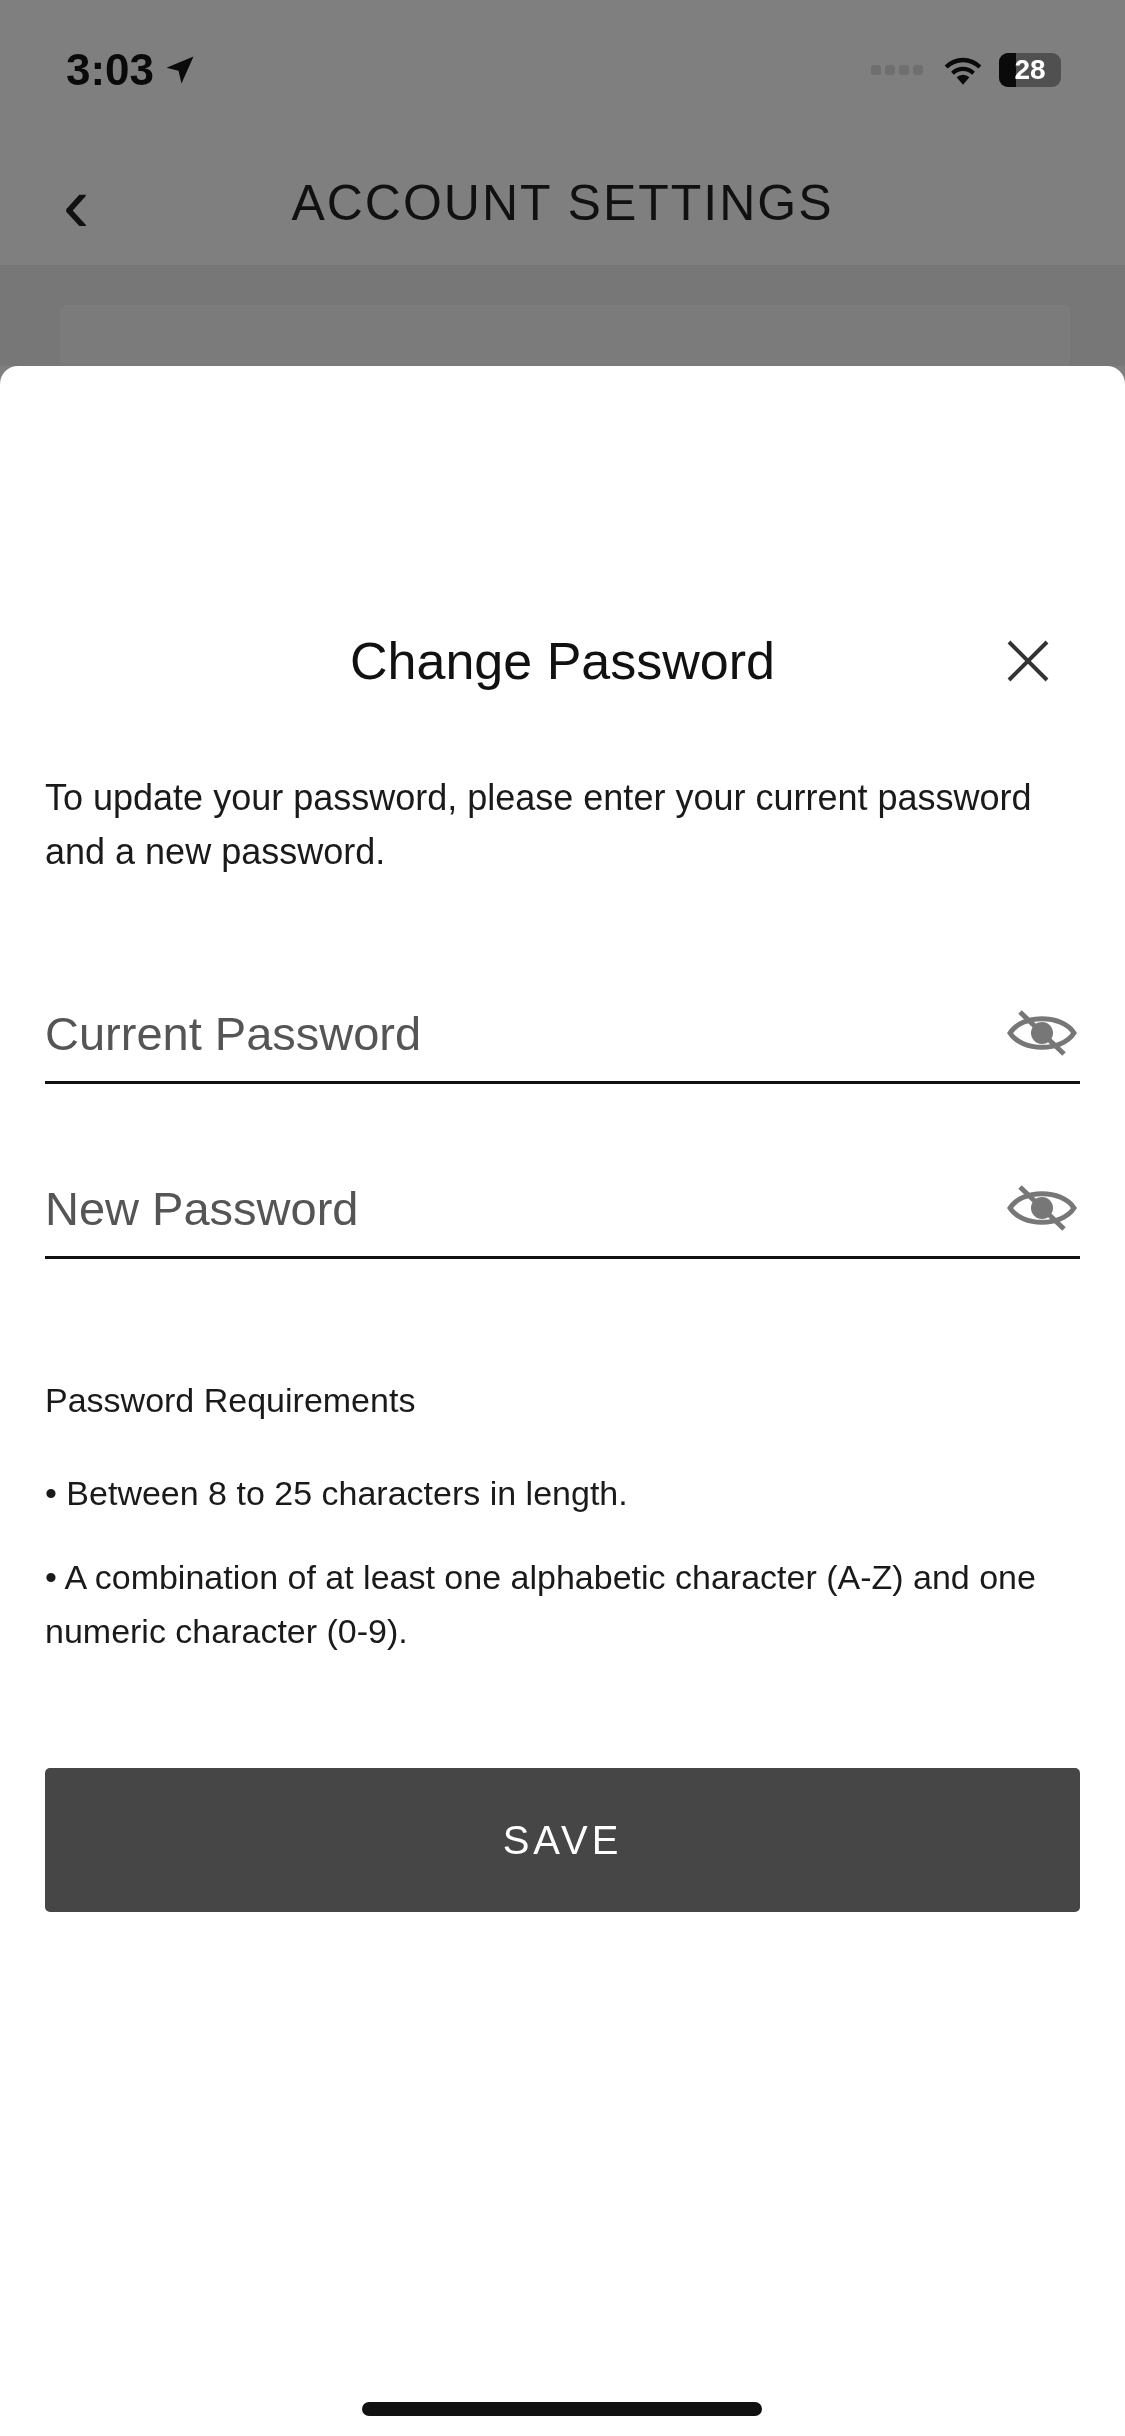 The image size is (1125, 2436). Describe the element at coordinates (539, 825) in the screenshot. I see `description-text: To update your password, please enter your current password and a new password.` at that location.